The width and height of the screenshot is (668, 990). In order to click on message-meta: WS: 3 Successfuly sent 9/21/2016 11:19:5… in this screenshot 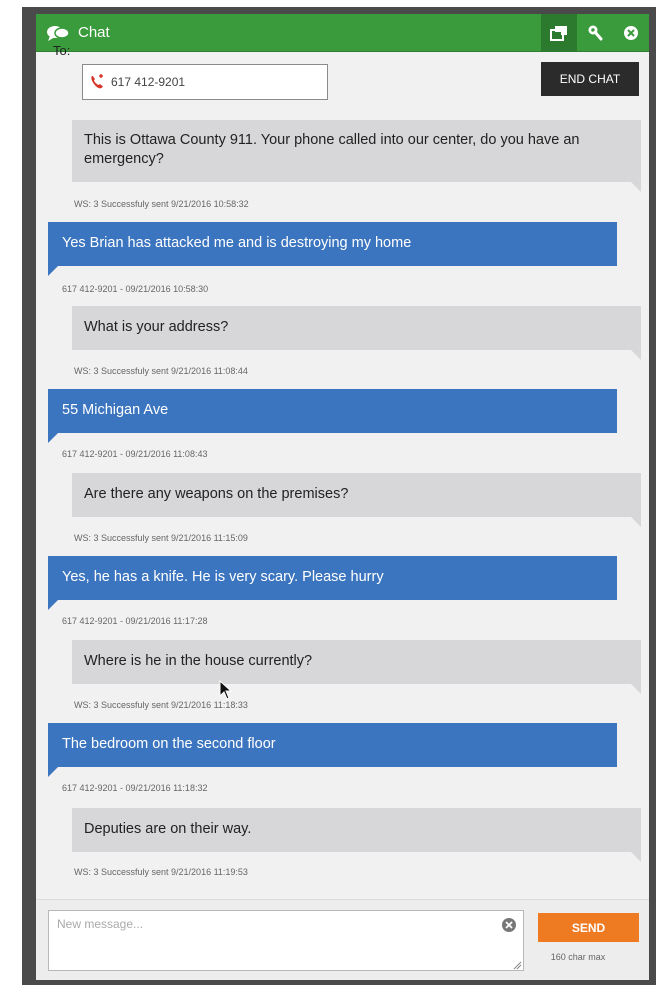, I will do `click(161, 872)`.